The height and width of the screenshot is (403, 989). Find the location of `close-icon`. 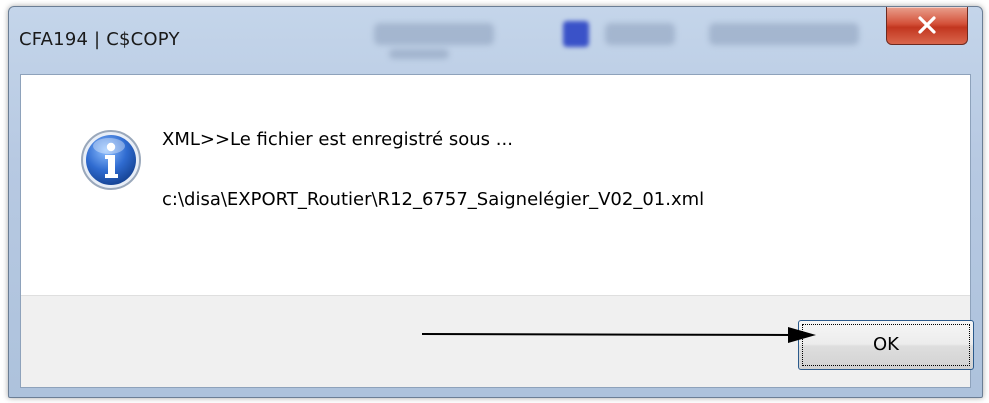

close-icon is located at coordinates (927, 25).